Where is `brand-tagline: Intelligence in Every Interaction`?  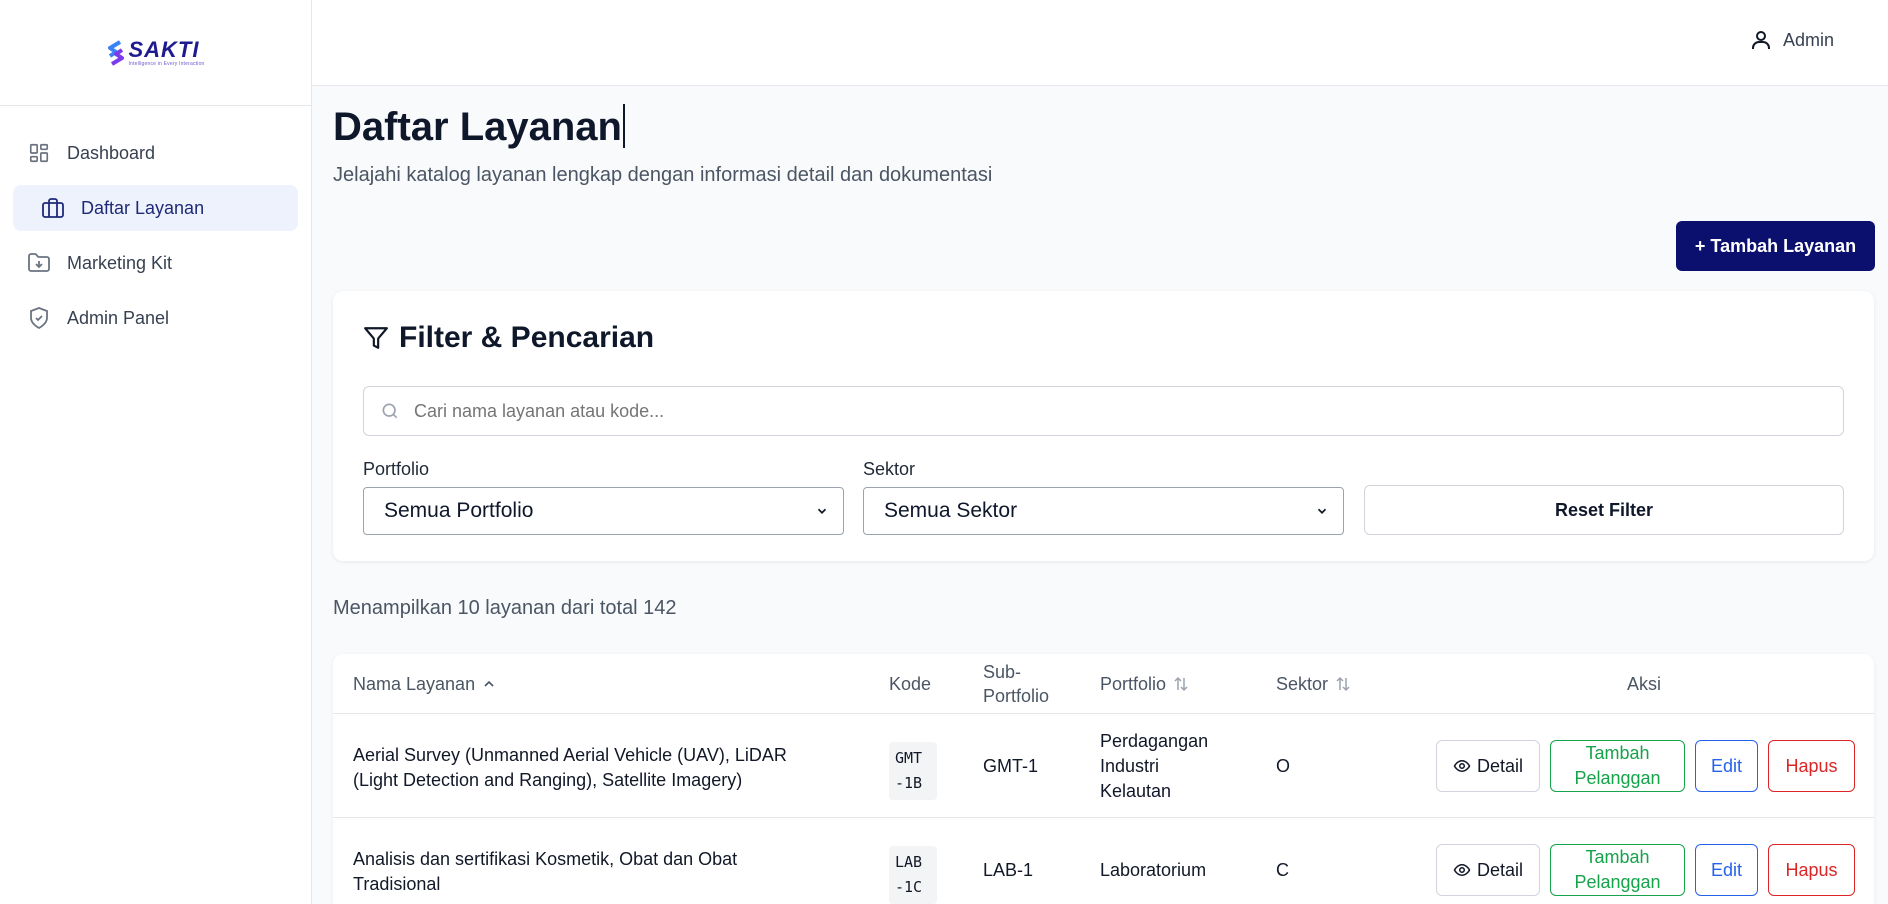
brand-tagline: Intelligence in Every Interaction is located at coordinates (166, 63).